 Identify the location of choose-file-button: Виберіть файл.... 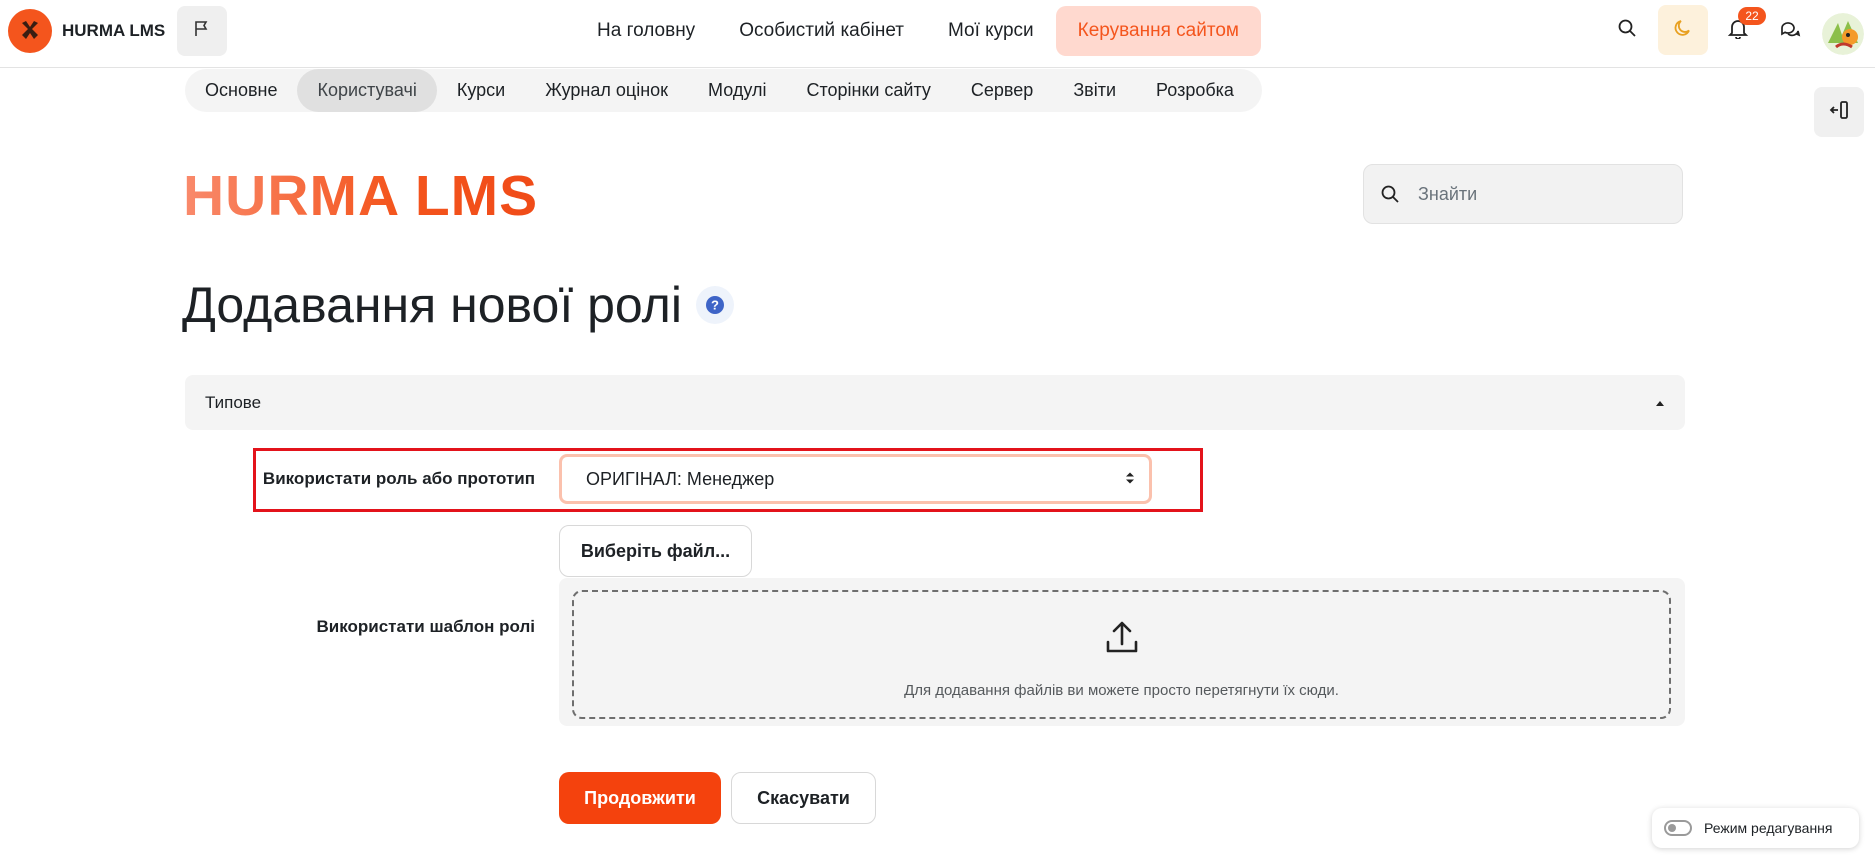
(655, 551).